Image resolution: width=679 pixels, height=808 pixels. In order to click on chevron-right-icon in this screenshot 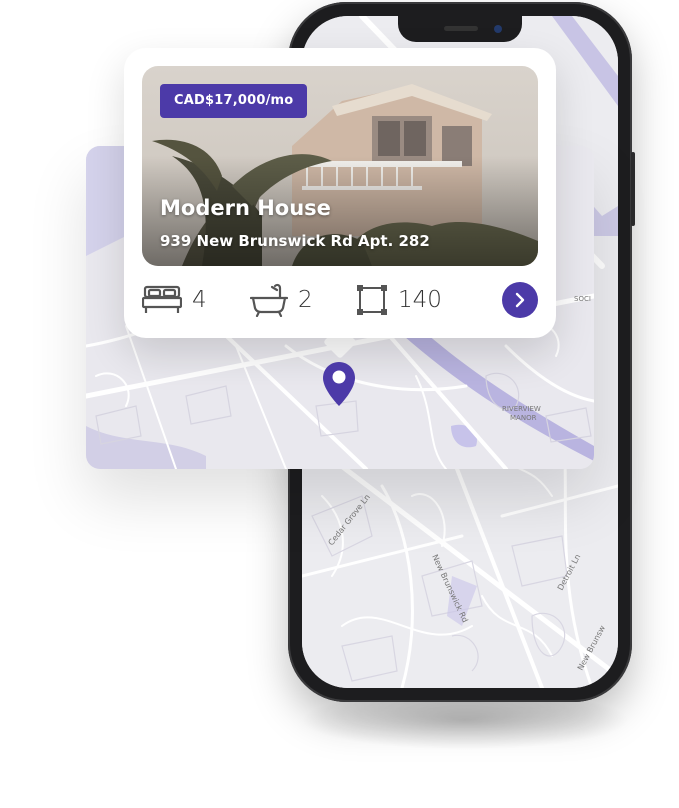, I will do `click(520, 300)`.